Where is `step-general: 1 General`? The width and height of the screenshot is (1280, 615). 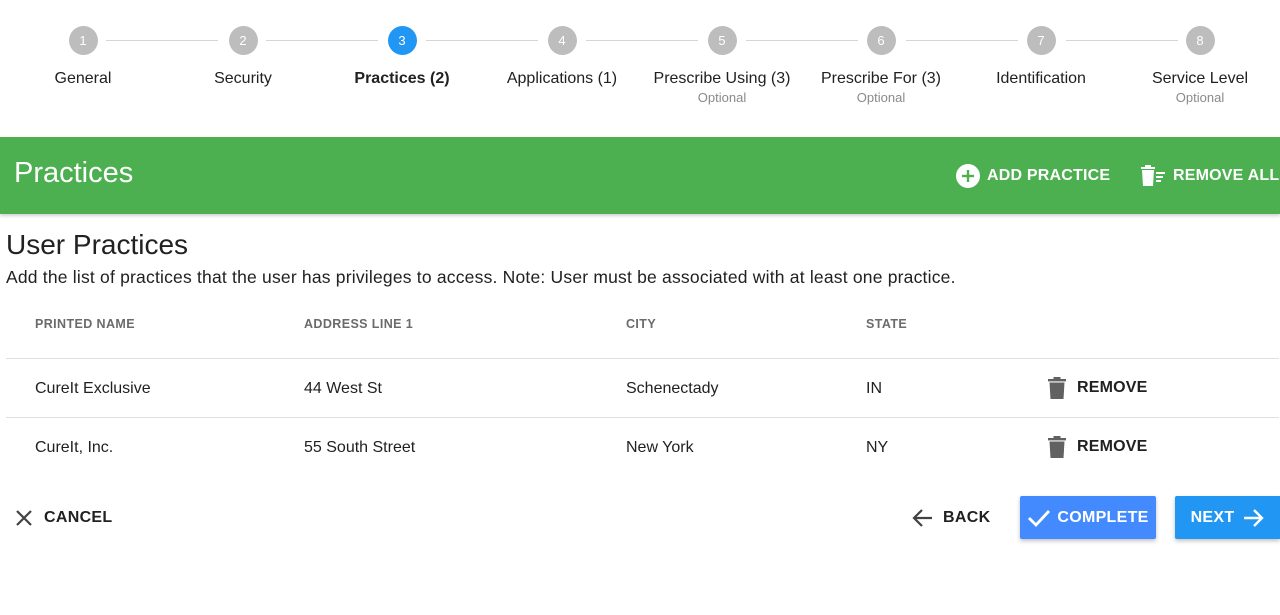
step-general: 1 General is located at coordinates (86, 57).